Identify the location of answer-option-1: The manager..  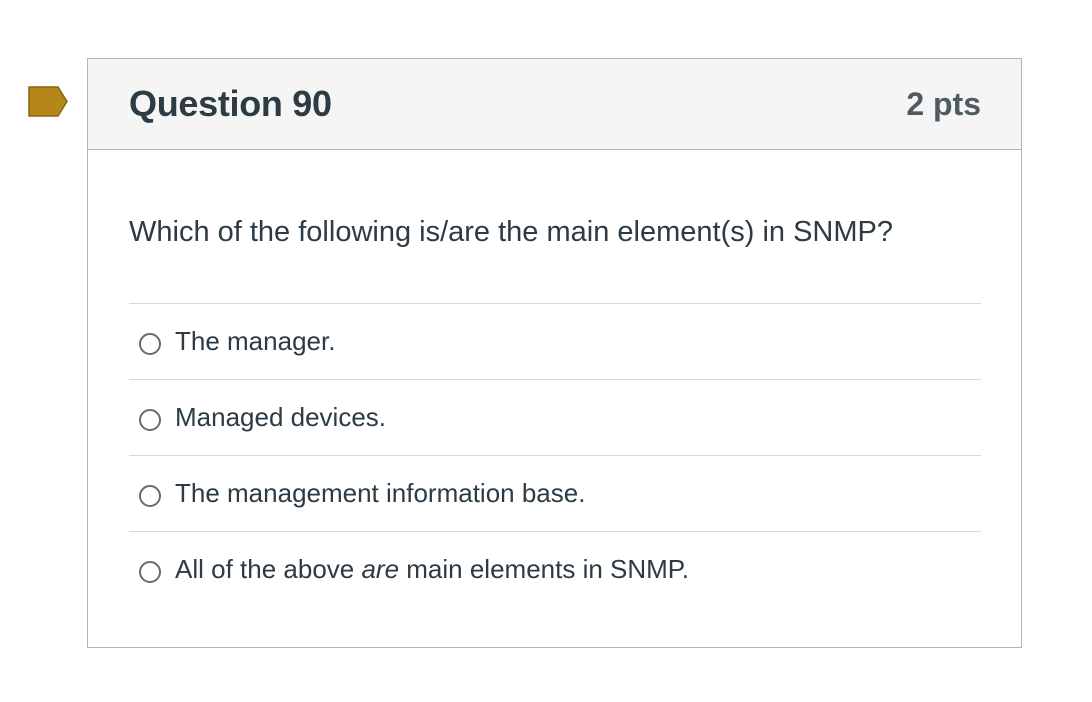
(555, 342).